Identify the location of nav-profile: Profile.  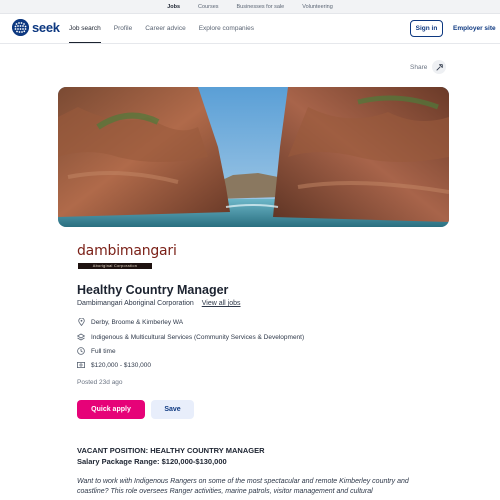
(123, 28).